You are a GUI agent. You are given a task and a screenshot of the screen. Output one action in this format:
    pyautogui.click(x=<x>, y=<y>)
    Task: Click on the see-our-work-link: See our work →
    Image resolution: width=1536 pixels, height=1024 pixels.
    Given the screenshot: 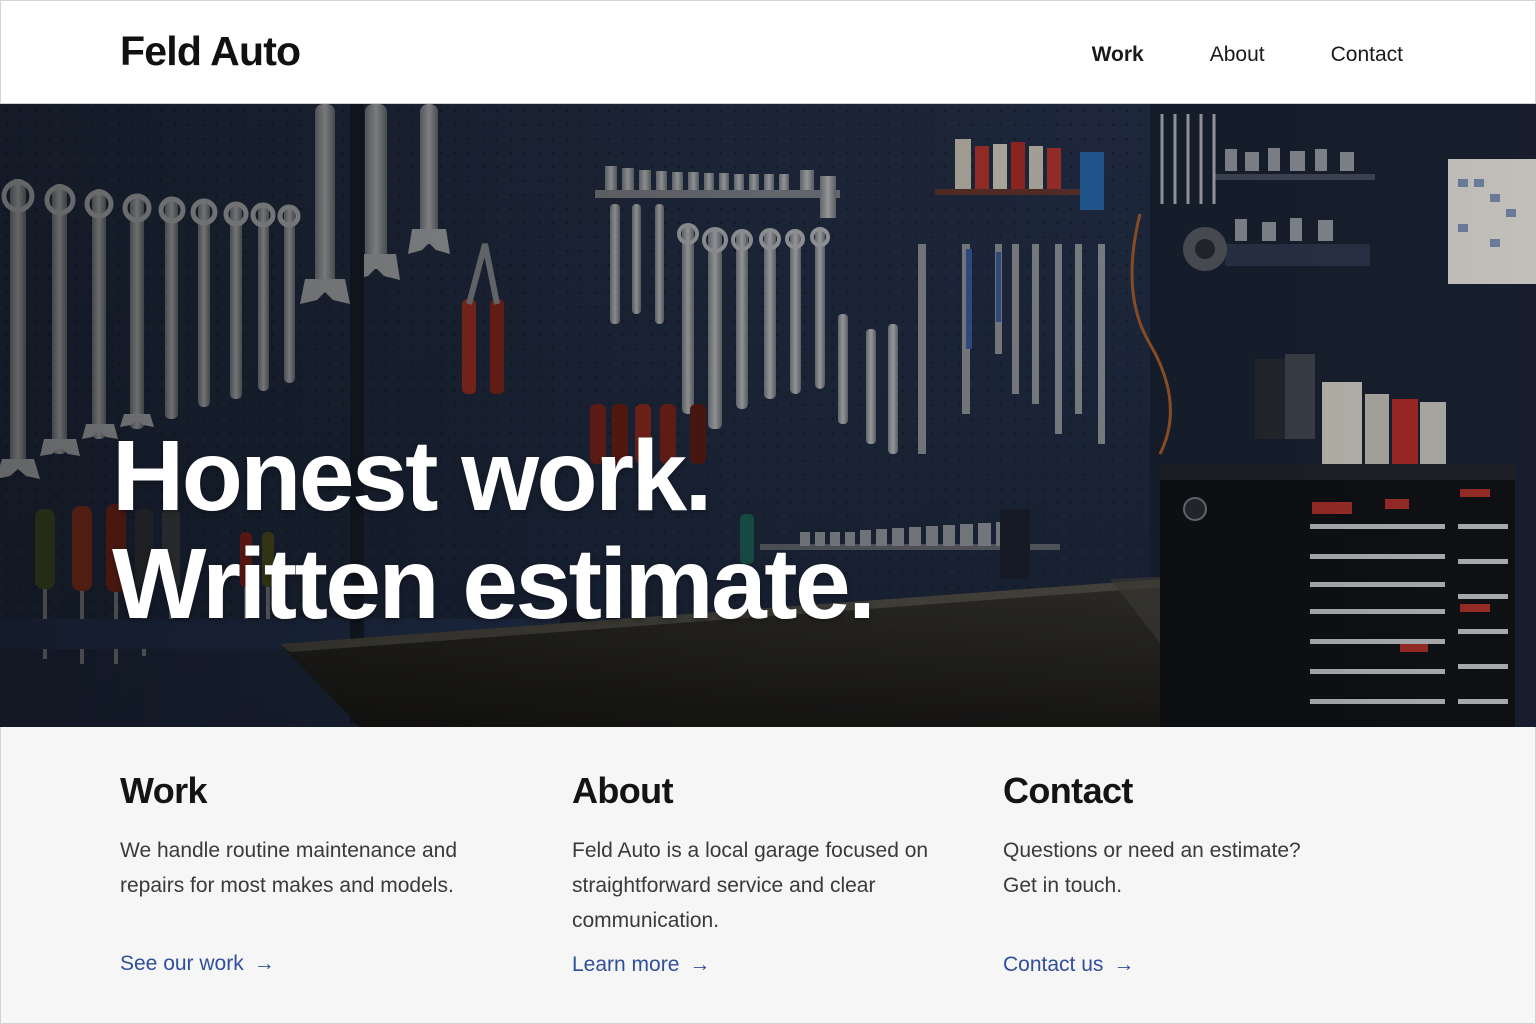 What is the action you would take?
    pyautogui.click(x=197, y=963)
    